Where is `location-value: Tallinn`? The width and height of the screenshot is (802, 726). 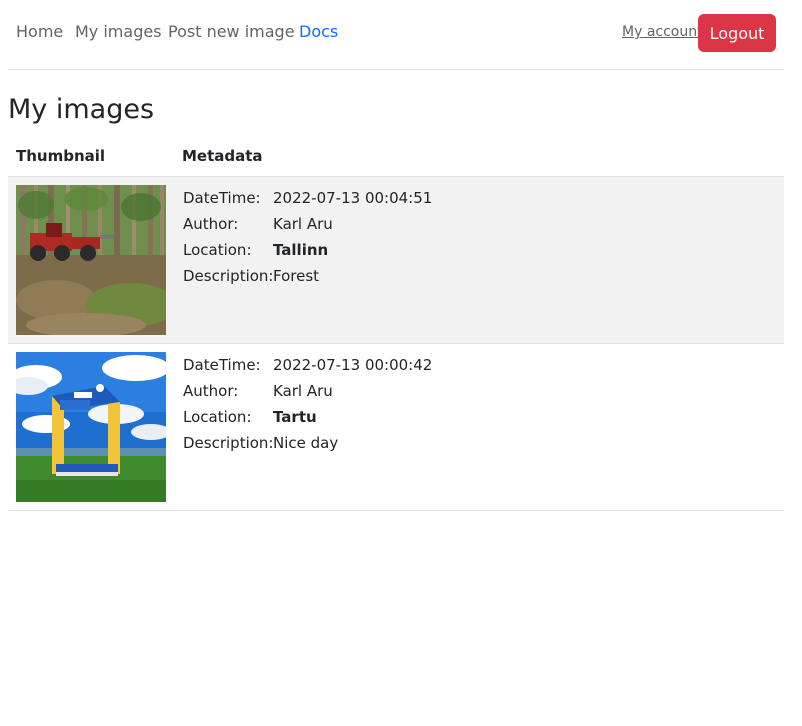 location-value: Tallinn is located at coordinates (301, 250).